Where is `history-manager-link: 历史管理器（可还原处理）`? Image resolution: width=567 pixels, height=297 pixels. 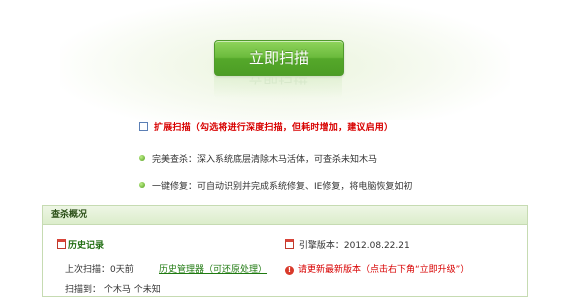 history-manager-link: 历史管理器（可还原处理） is located at coordinates (213, 268).